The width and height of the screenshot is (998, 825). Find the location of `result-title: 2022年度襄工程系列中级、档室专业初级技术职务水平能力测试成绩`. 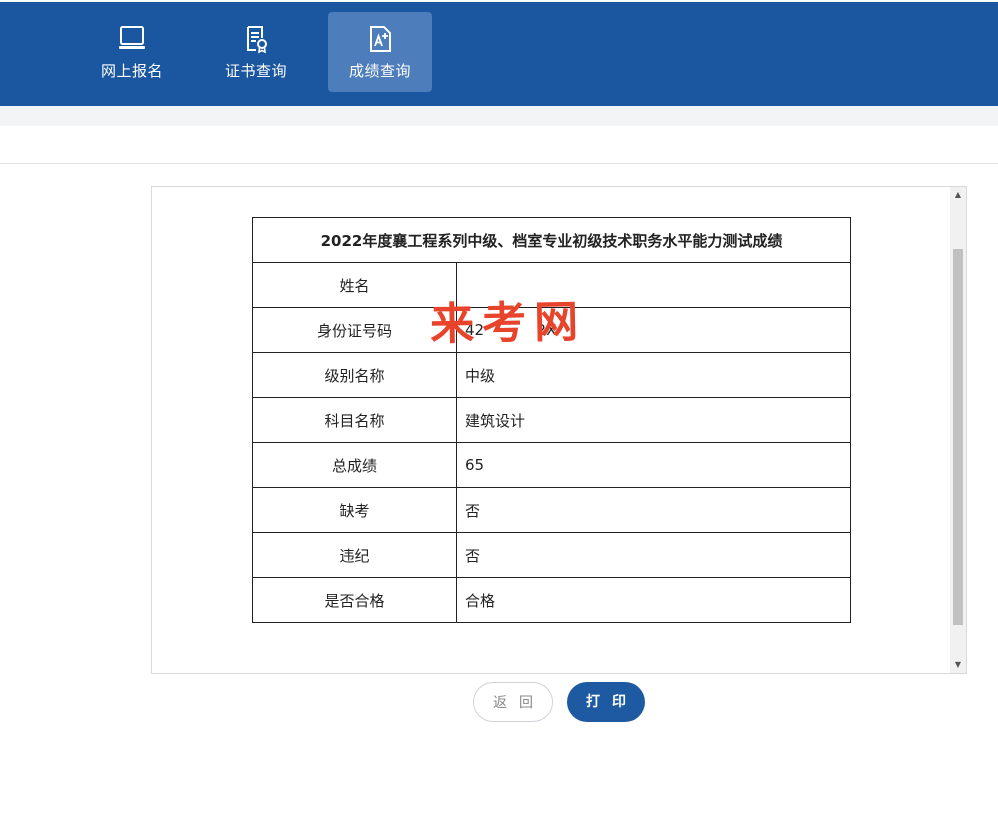

result-title: 2022年度襄工程系列中级、档室专业初级技术职务水平能力测试成绩 is located at coordinates (551, 240).